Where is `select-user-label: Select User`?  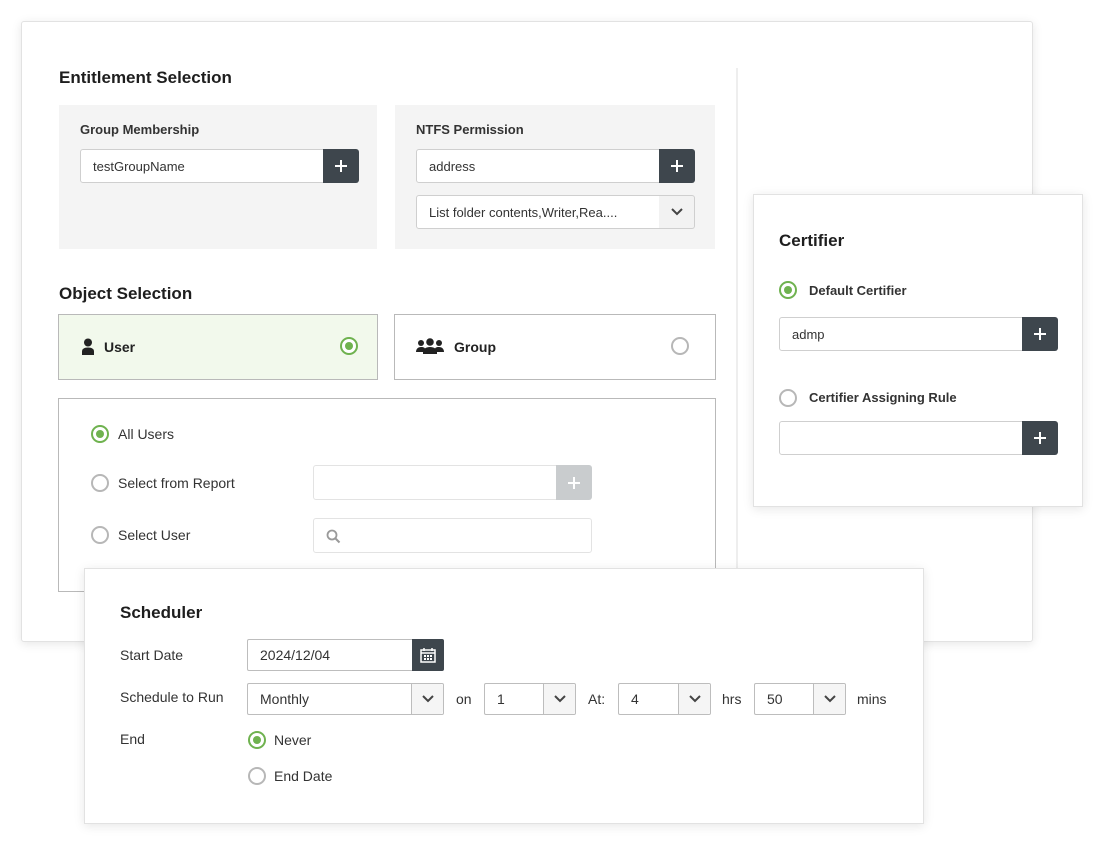 select-user-label: Select User is located at coordinates (154, 535).